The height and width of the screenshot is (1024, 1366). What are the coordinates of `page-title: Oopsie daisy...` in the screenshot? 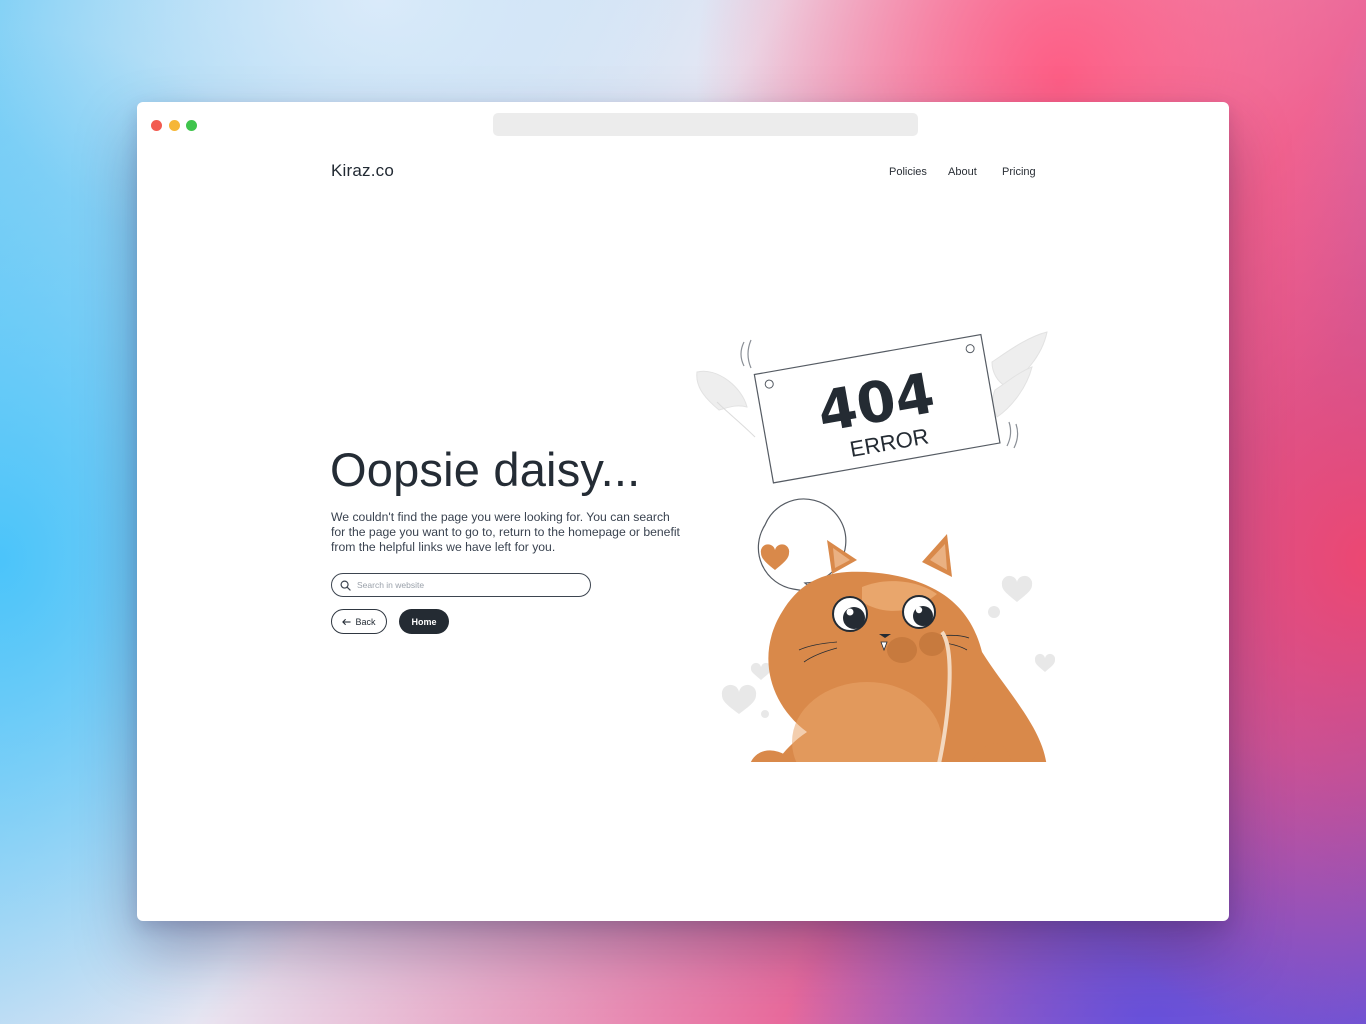 It's located at (485, 469).